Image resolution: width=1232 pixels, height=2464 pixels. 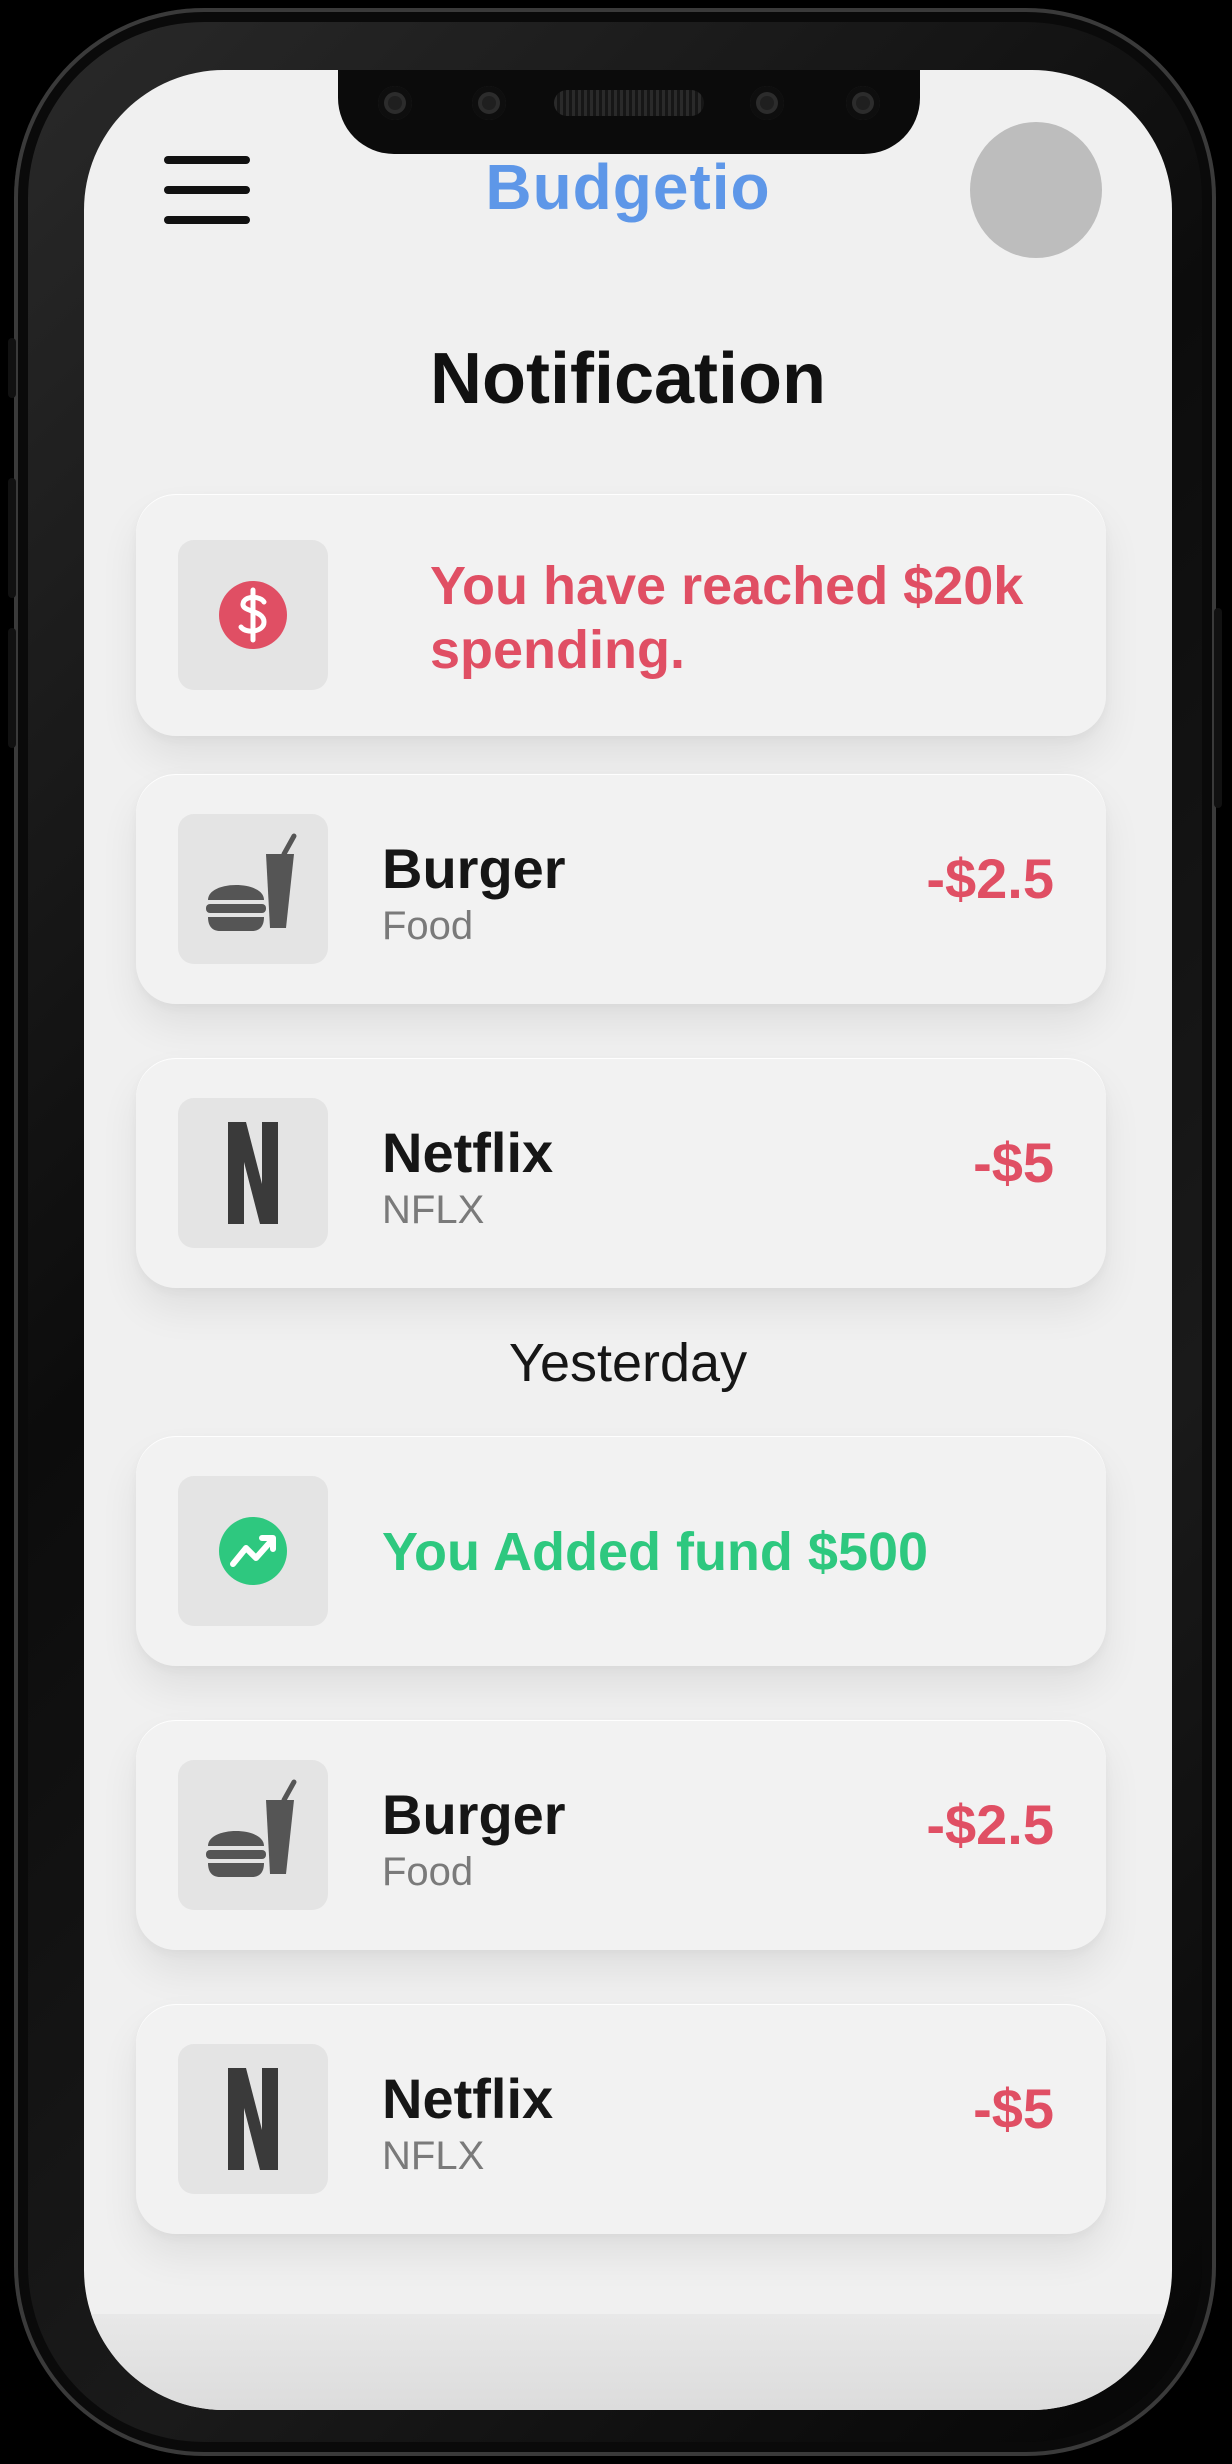 I want to click on volume-up-button, so click(x=12, y=538).